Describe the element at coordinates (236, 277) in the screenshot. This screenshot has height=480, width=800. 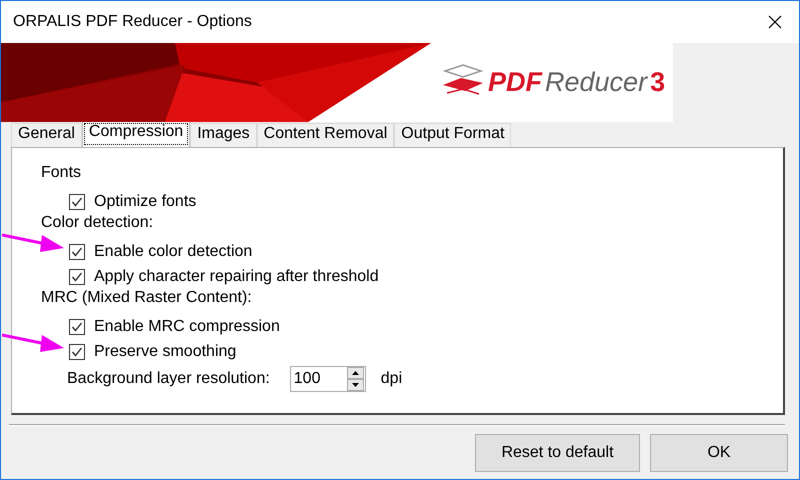
I see `checkbox-label: Apply character repairing after threshold` at that location.